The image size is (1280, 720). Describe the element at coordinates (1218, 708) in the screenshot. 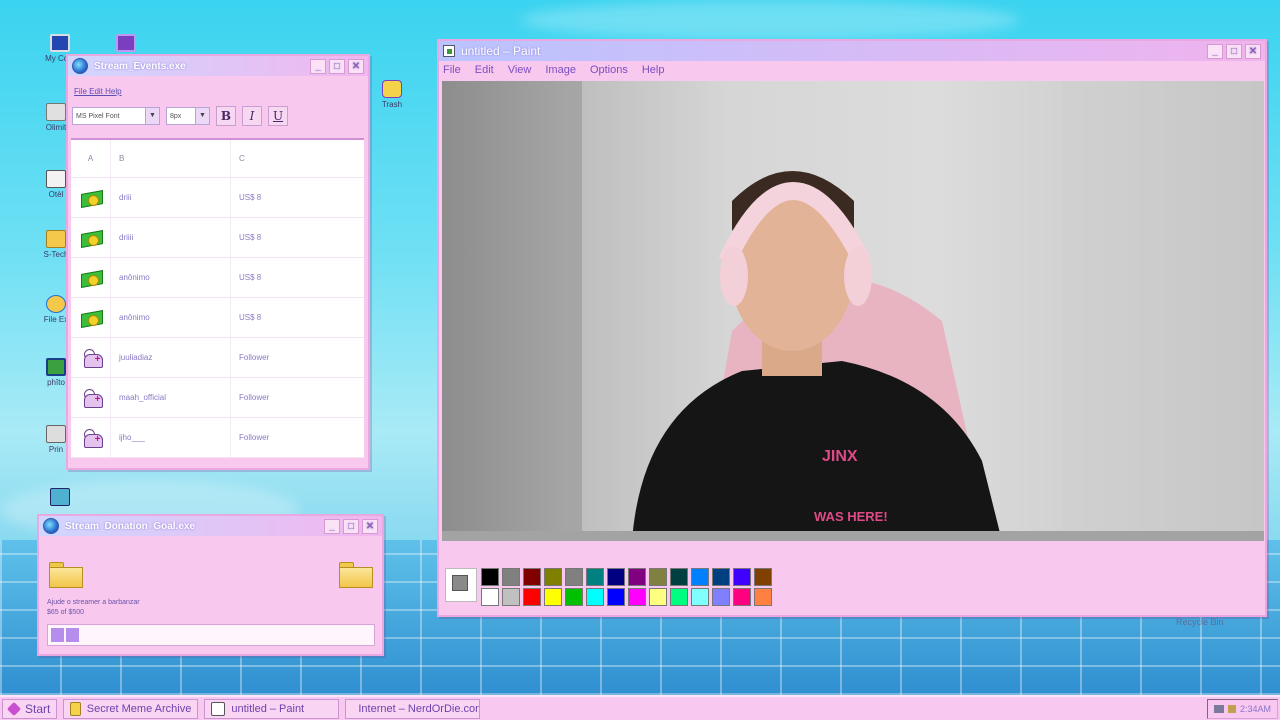

I see `network-tray-icon` at that location.